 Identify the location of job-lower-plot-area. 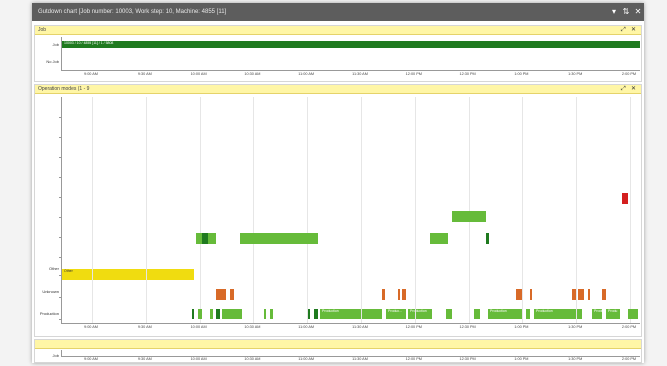
(350, 353).